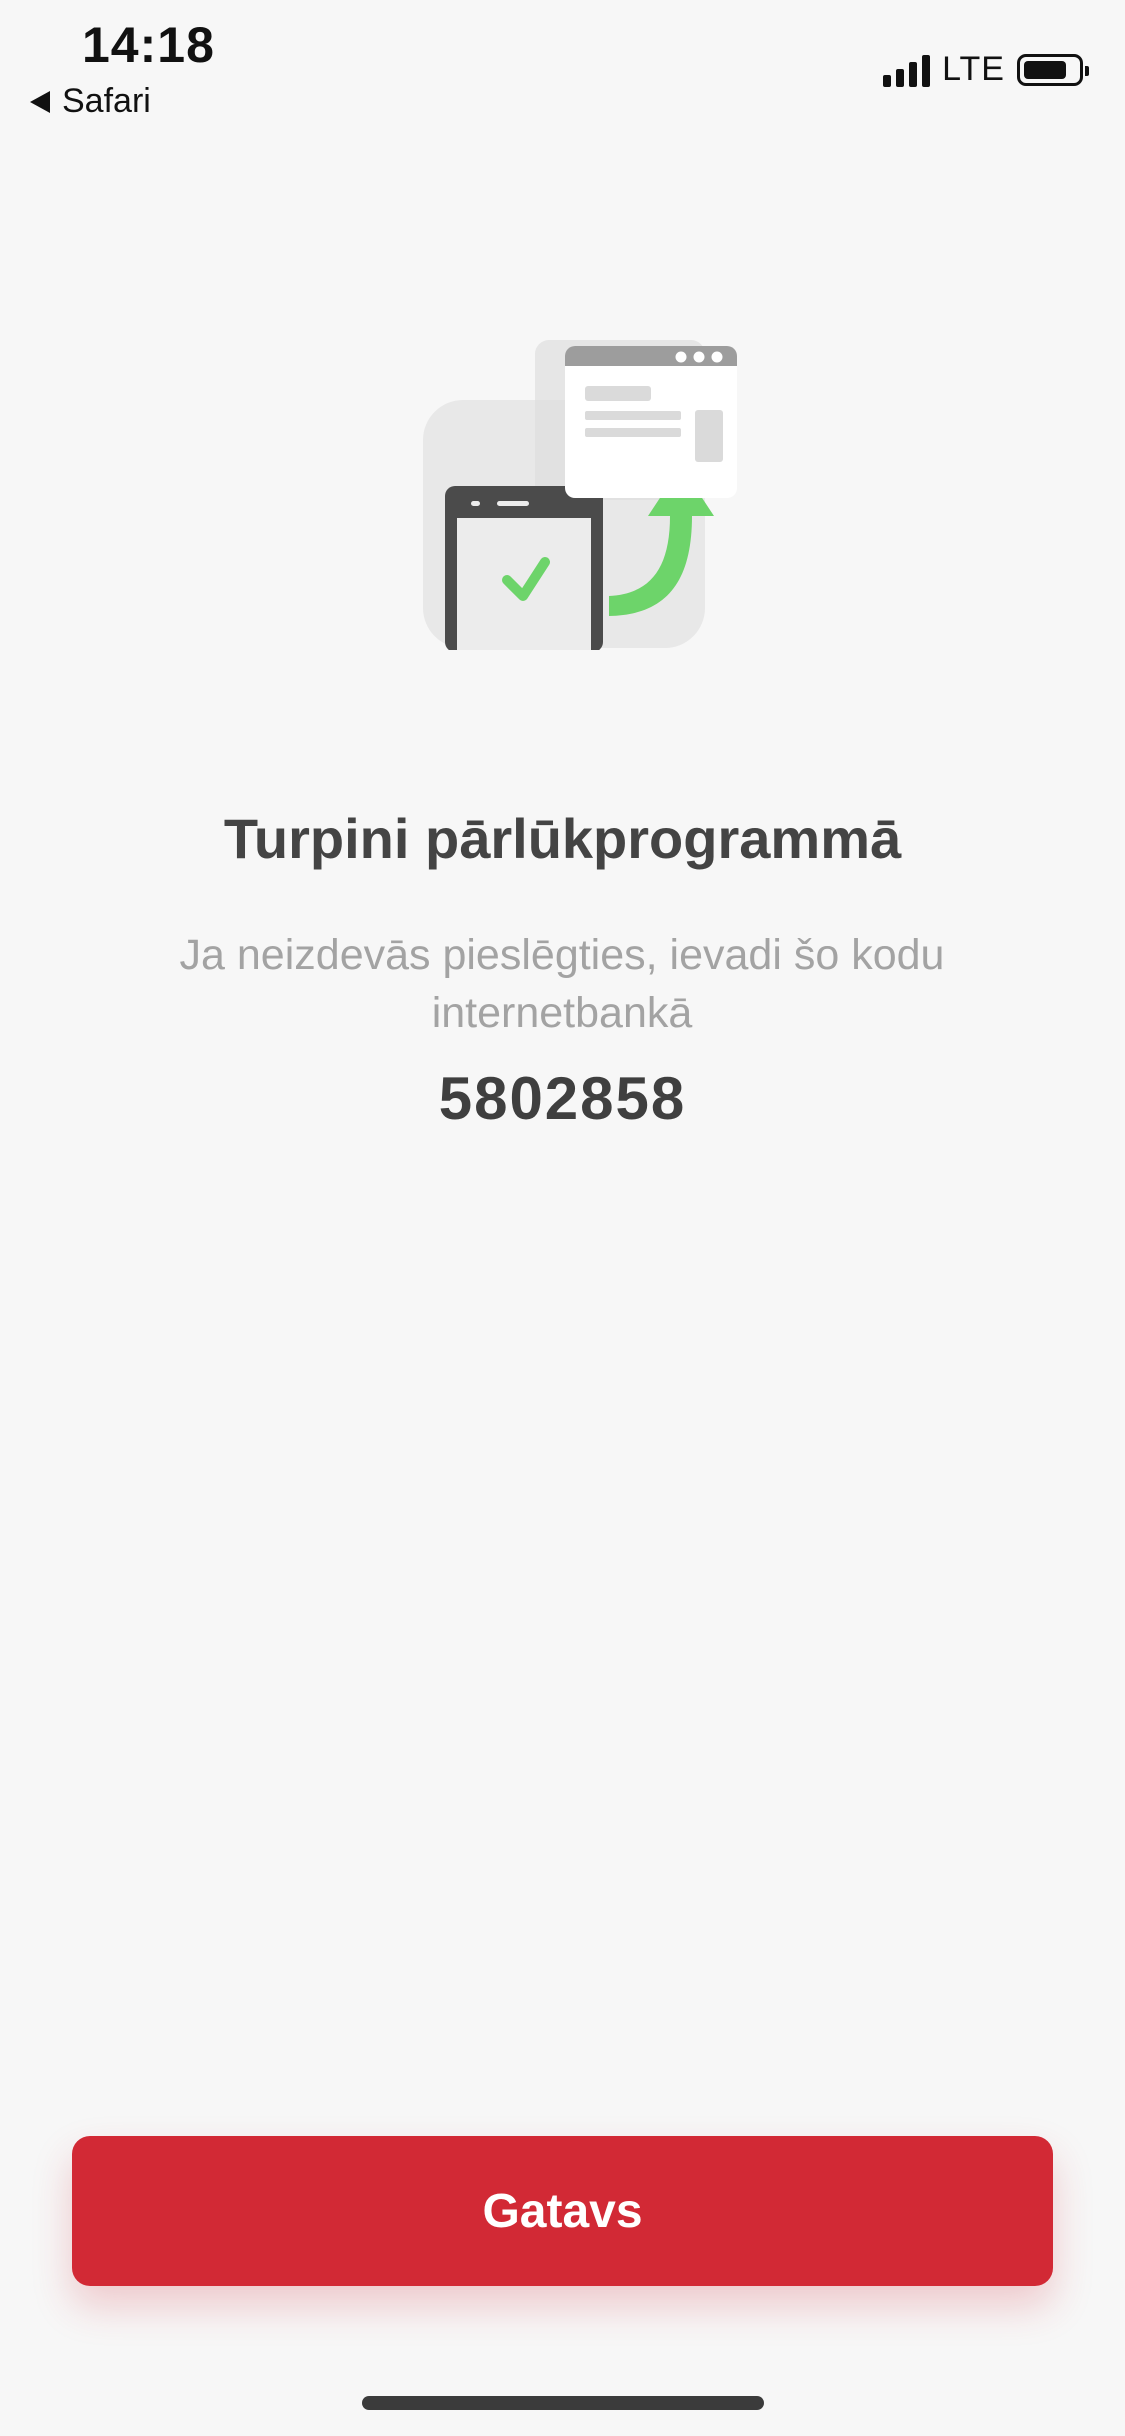 This screenshot has width=1125, height=2436. I want to click on status-indicators: LTE, so click(986, 69).